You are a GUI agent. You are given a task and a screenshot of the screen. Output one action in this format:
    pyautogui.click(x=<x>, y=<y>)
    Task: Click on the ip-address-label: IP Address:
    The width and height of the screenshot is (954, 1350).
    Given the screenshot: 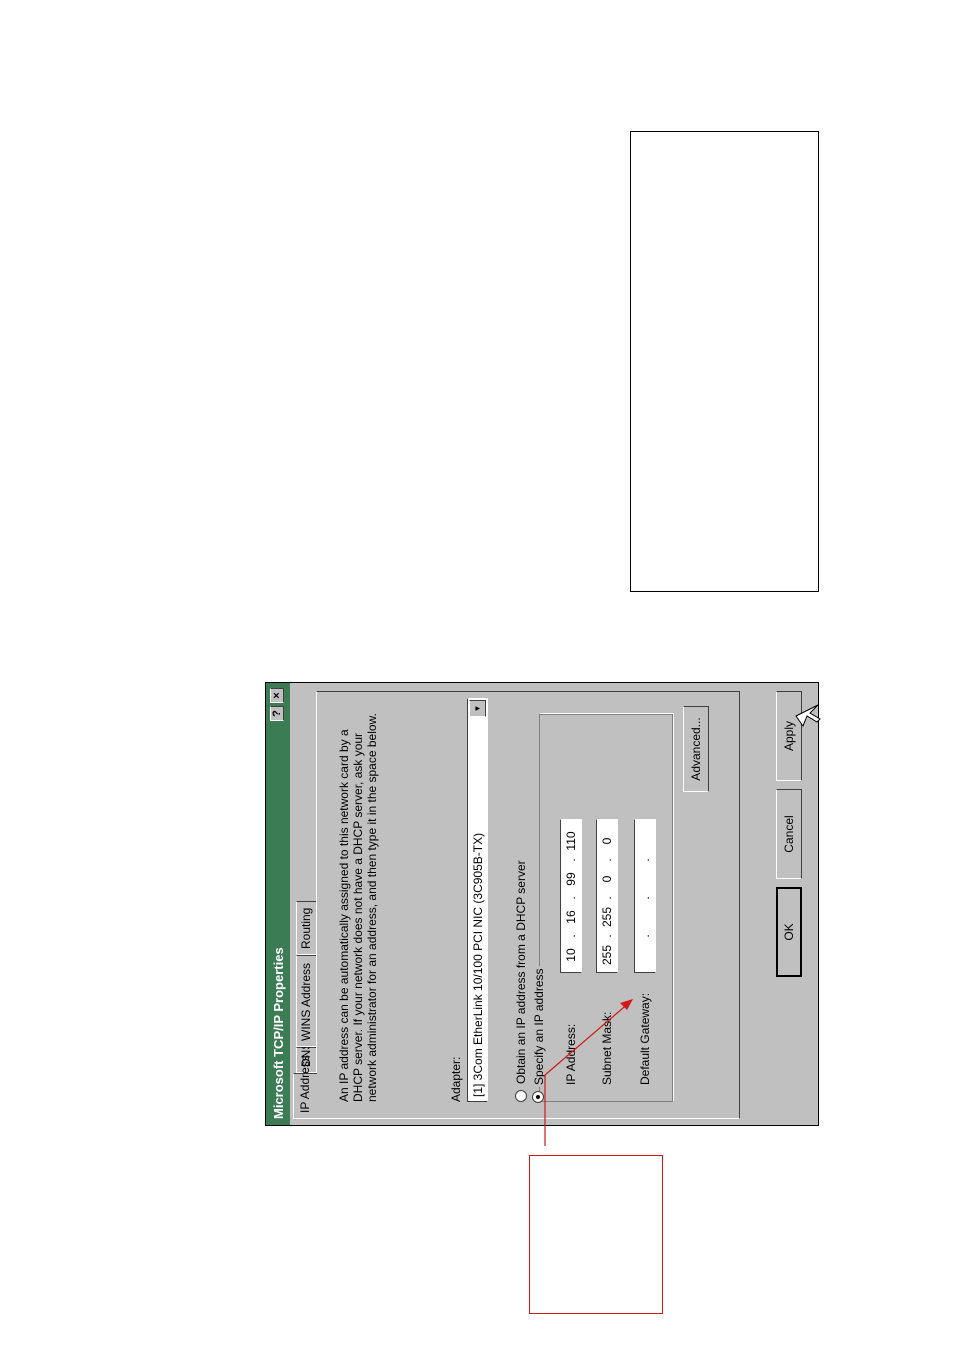 What is the action you would take?
    pyautogui.click(x=571, y=1054)
    